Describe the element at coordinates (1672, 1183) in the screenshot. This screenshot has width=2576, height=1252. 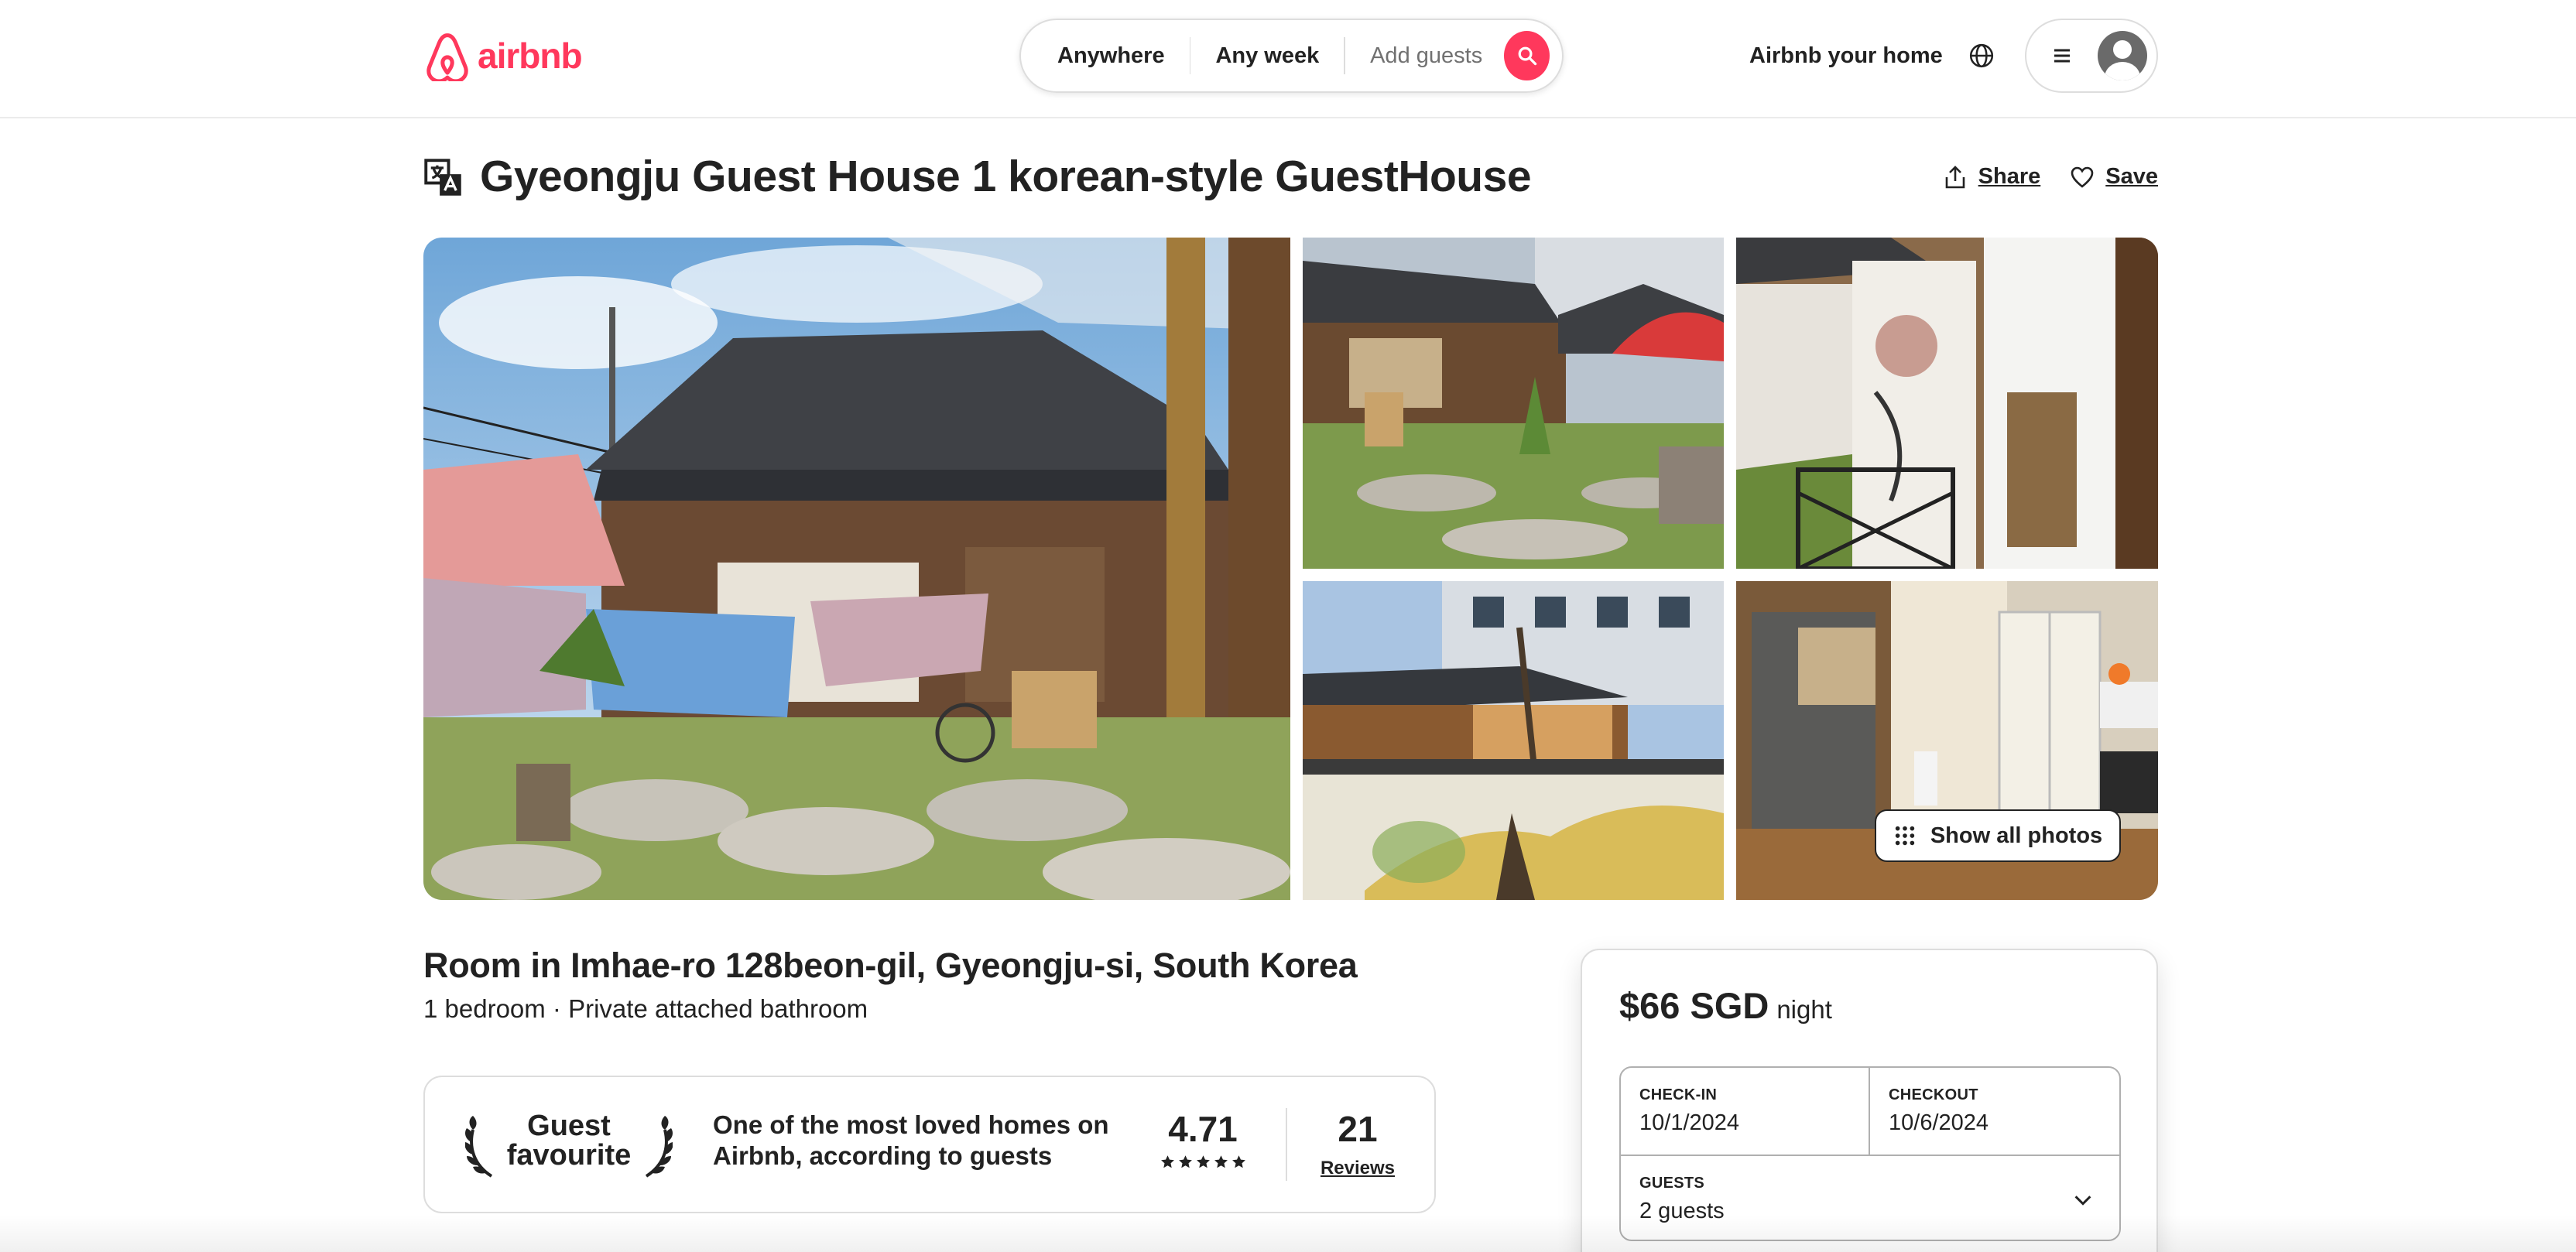
I see `guests-label: GUESTS` at that location.